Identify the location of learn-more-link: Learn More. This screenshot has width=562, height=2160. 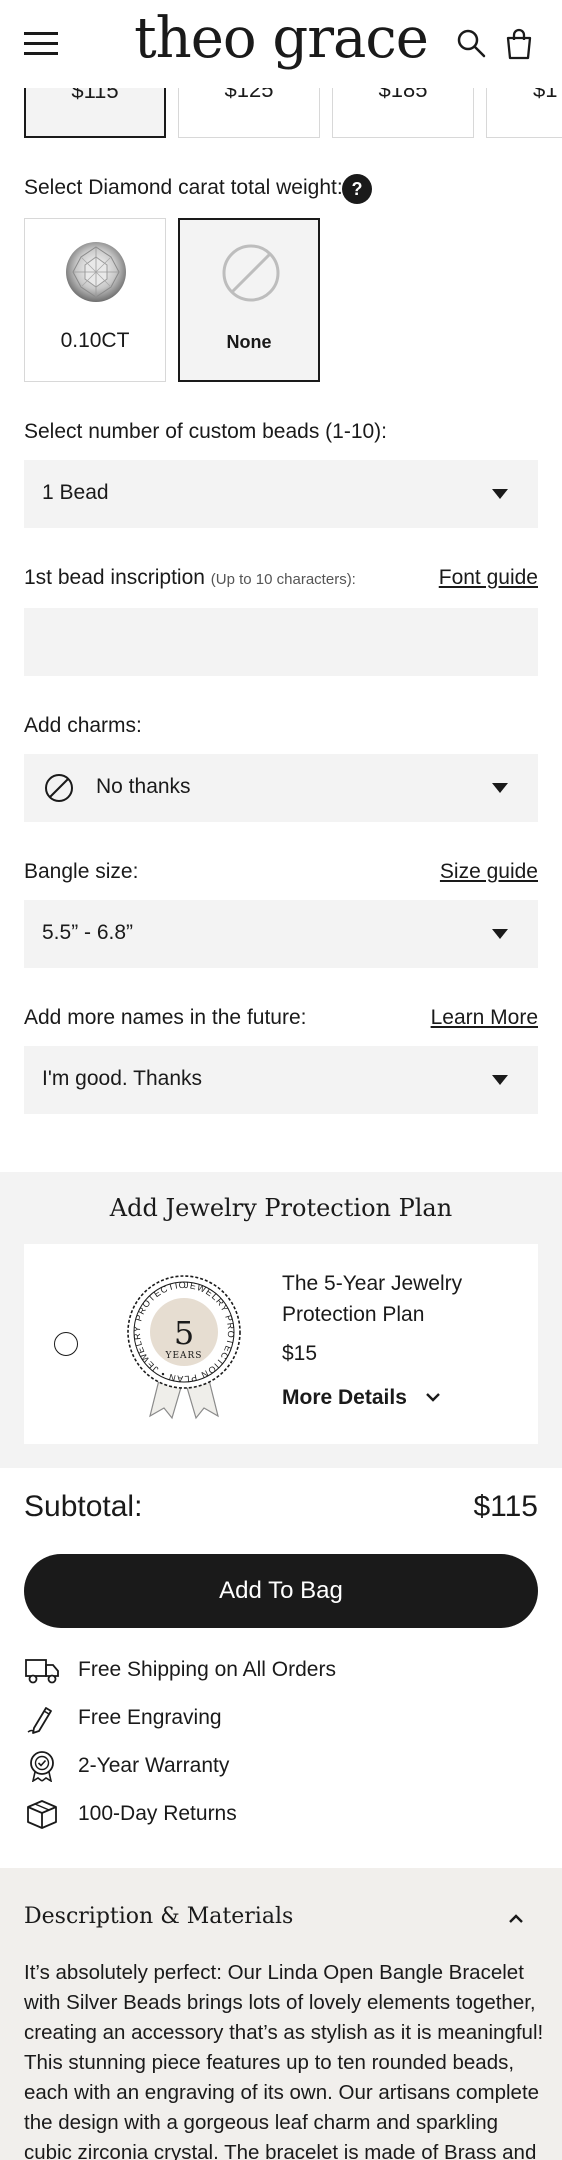
(484, 1018).